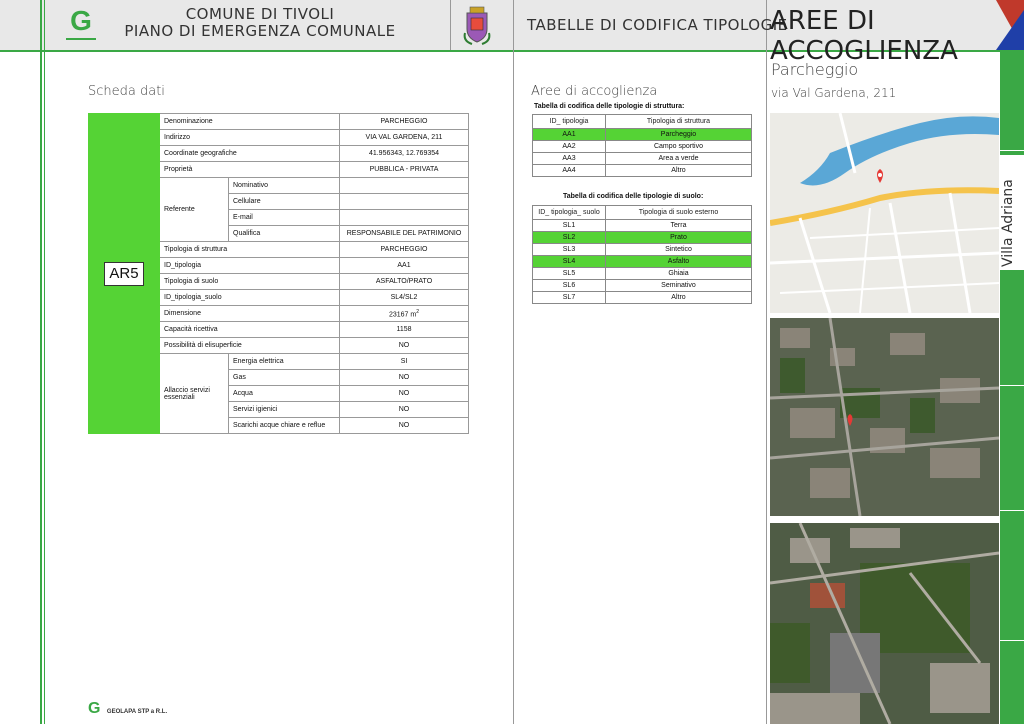 The image size is (1024, 724). What do you see at coordinates (678, 261) in the screenshot?
I see `code-name-cell: Asfalto` at bounding box center [678, 261].